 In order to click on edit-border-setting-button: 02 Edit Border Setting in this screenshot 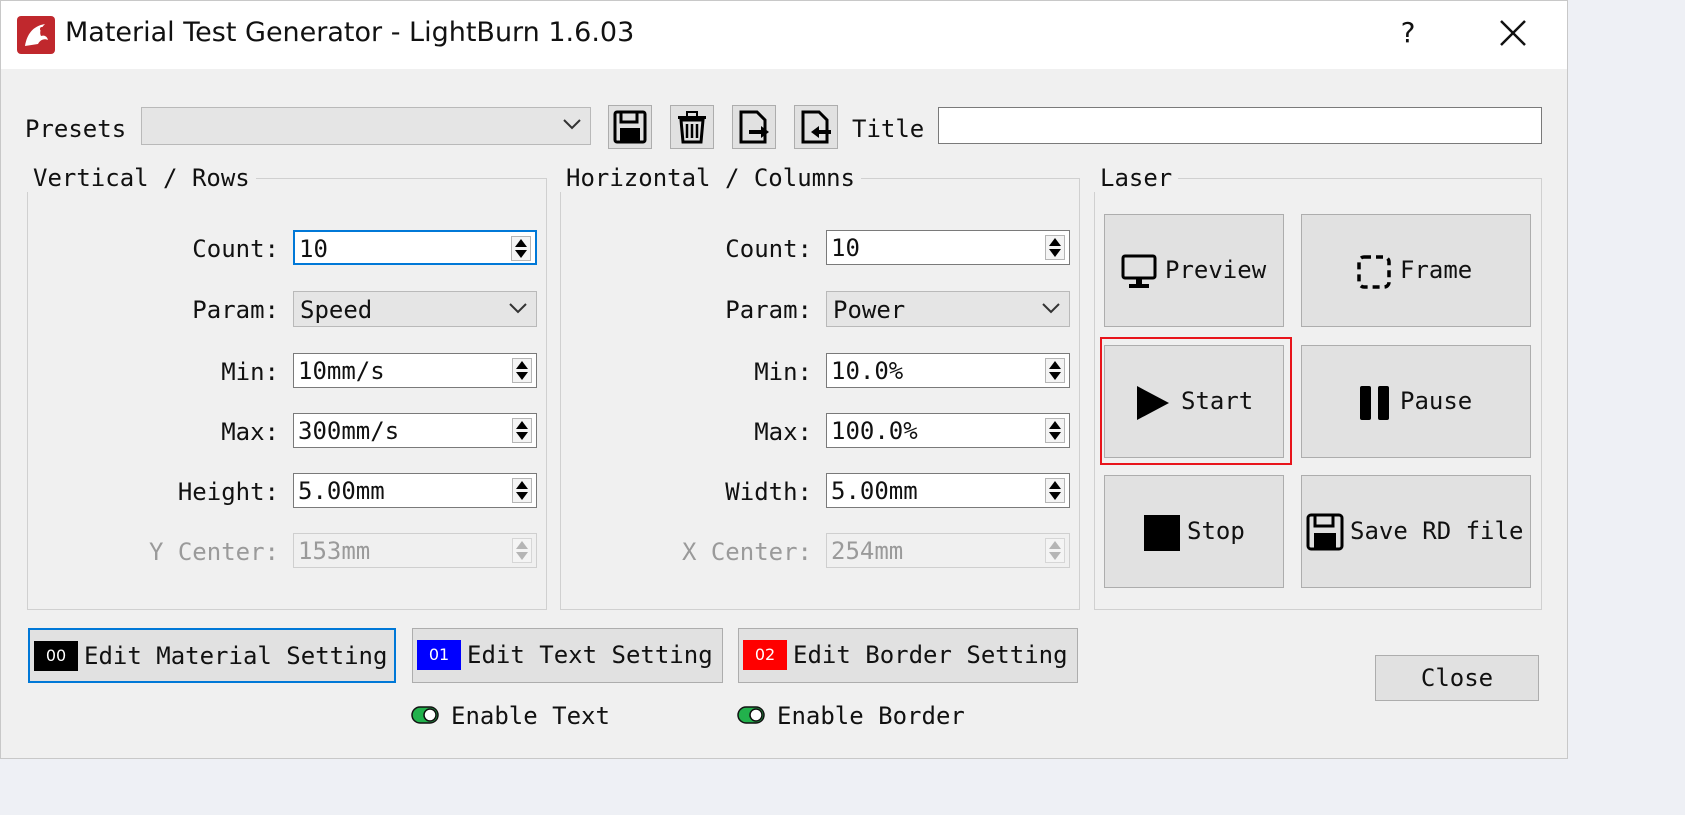, I will do `click(908, 655)`.